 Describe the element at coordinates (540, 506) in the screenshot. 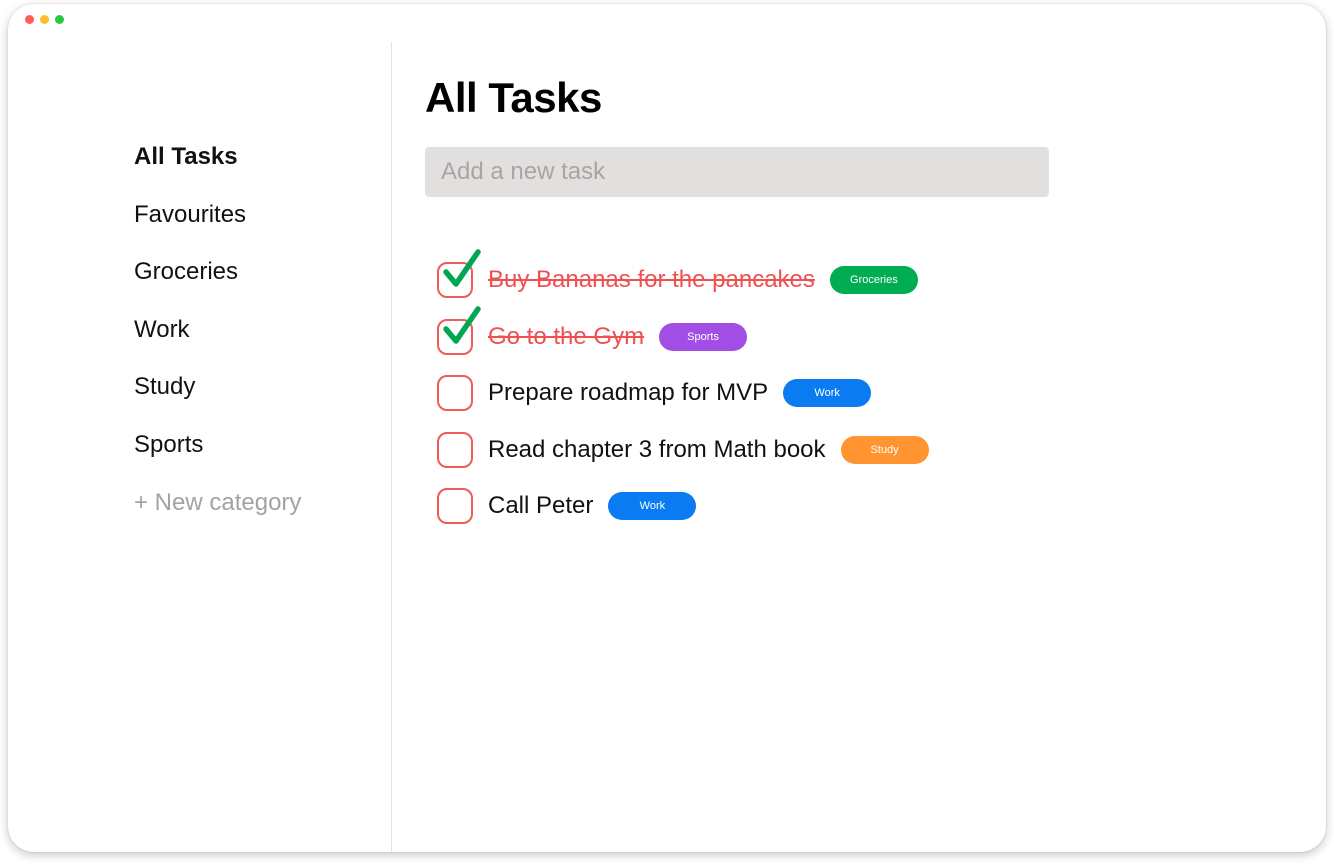

I see `task-text: Call Peter` at that location.